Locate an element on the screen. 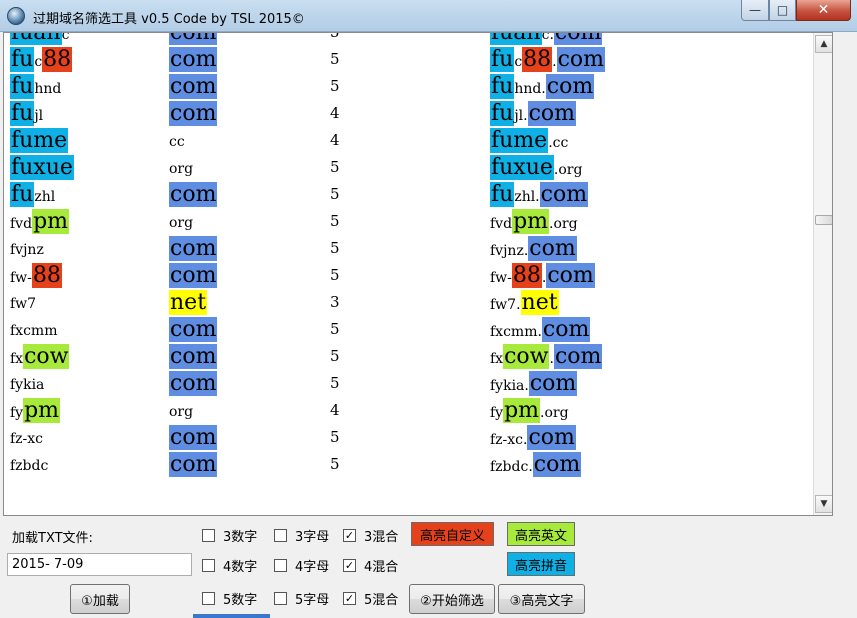  domain-row: fujl com 4 fujl.com is located at coordinates (409, 113).